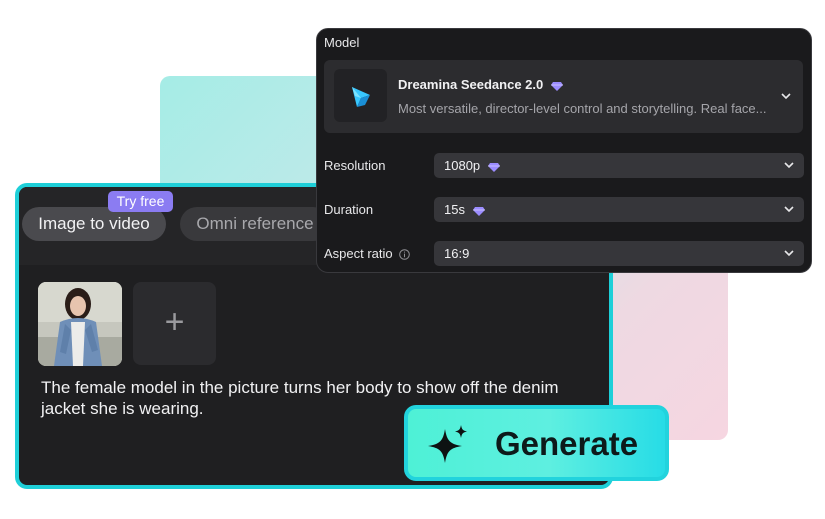 The image size is (825, 519). Describe the element at coordinates (619, 253) in the screenshot. I see `aspect-ratio-select: 16:9` at that location.